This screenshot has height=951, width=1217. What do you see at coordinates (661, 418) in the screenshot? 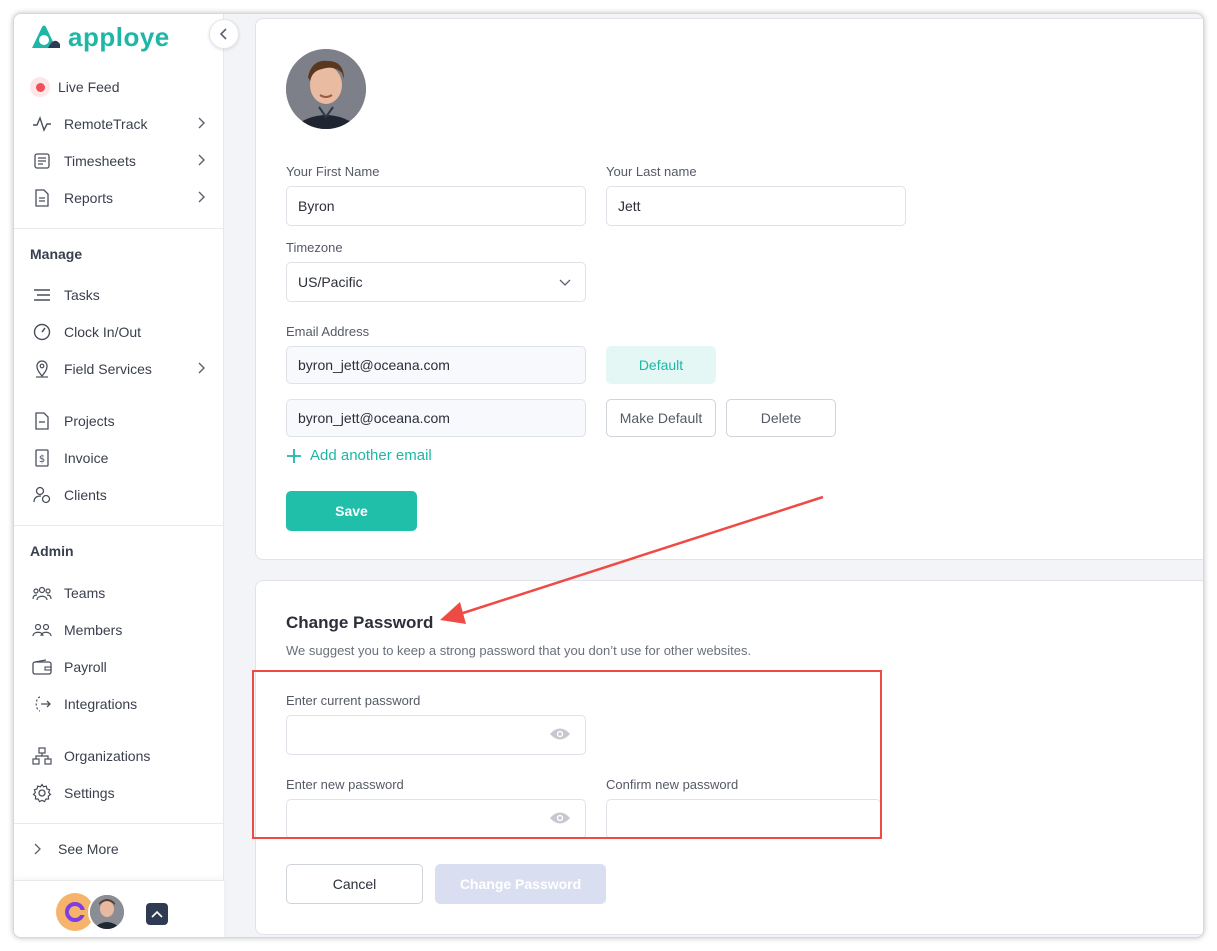
I see `make-default-button: Make Default` at bounding box center [661, 418].